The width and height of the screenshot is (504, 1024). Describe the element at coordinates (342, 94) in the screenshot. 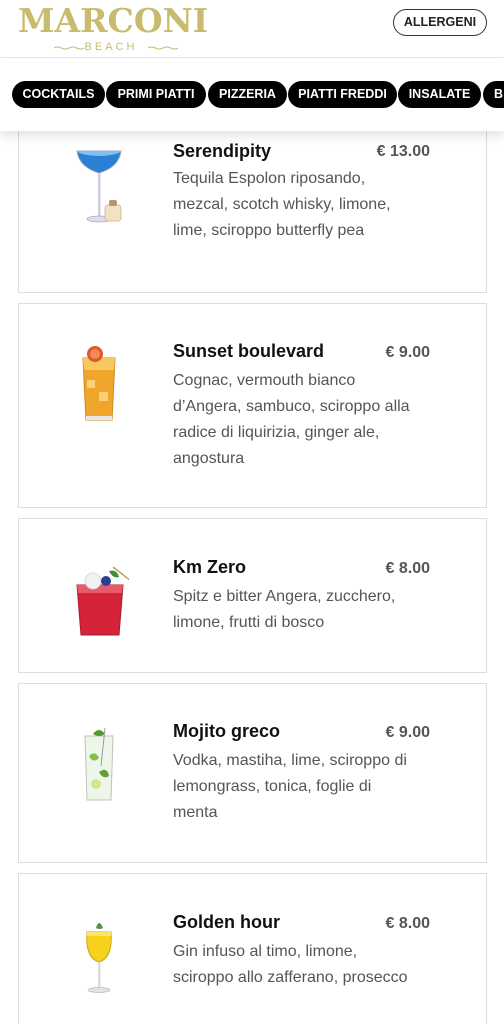

I see `category-tab-piatti-freddi: PIATTI FREDDI` at that location.